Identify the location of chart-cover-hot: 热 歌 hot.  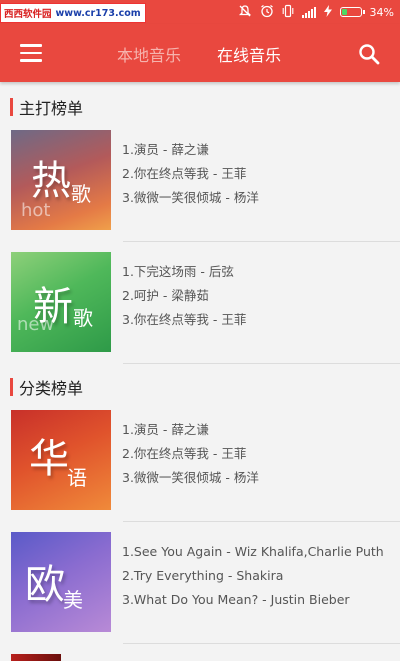
(61, 180).